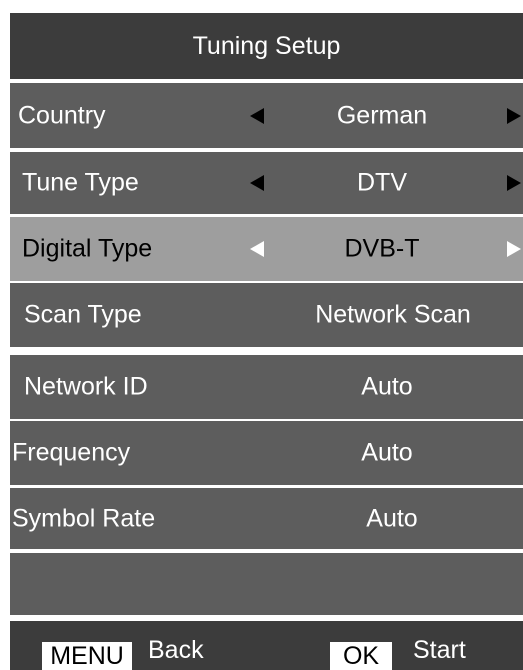 The image size is (523, 670). I want to click on menu-item-label: Scan Type, so click(83, 314).